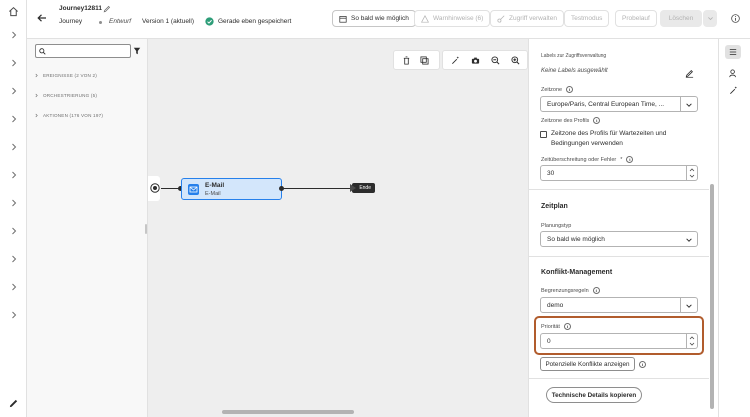 The image size is (750, 417). I want to click on delete-button-label: Löschen, so click(681, 18).